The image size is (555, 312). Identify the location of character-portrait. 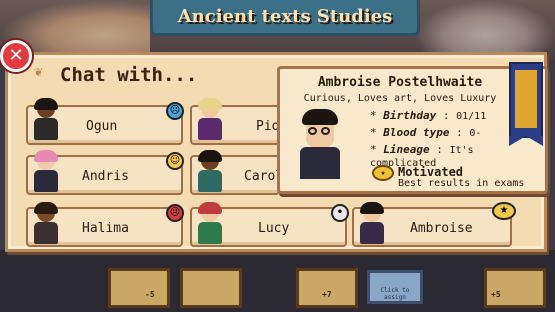
(319, 144).